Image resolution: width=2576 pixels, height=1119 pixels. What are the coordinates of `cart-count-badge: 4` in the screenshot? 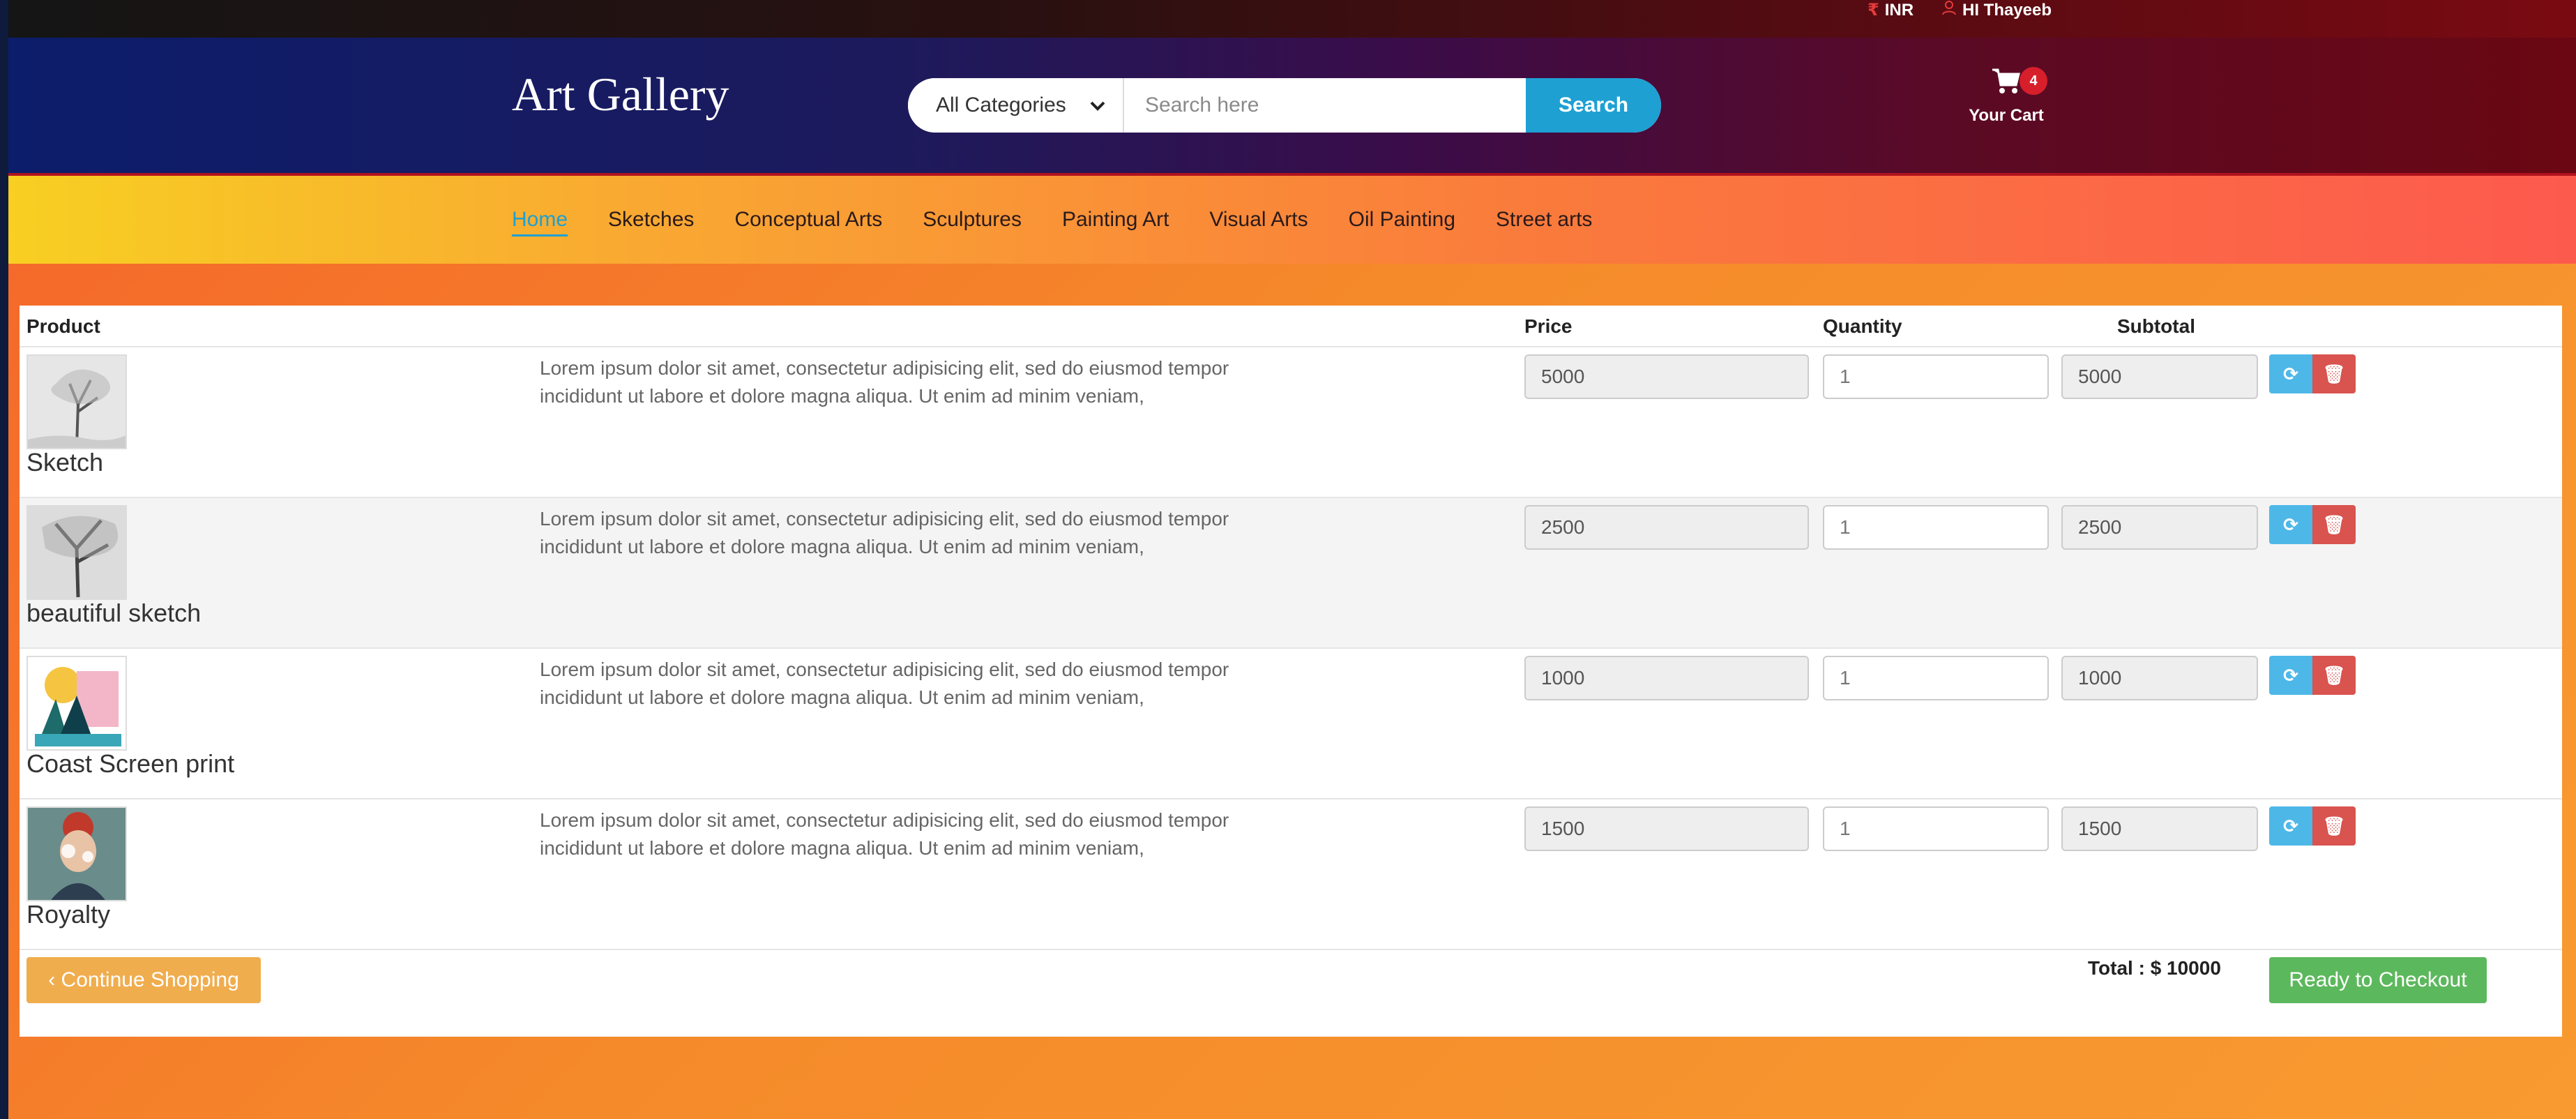 It's located at (2033, 81).